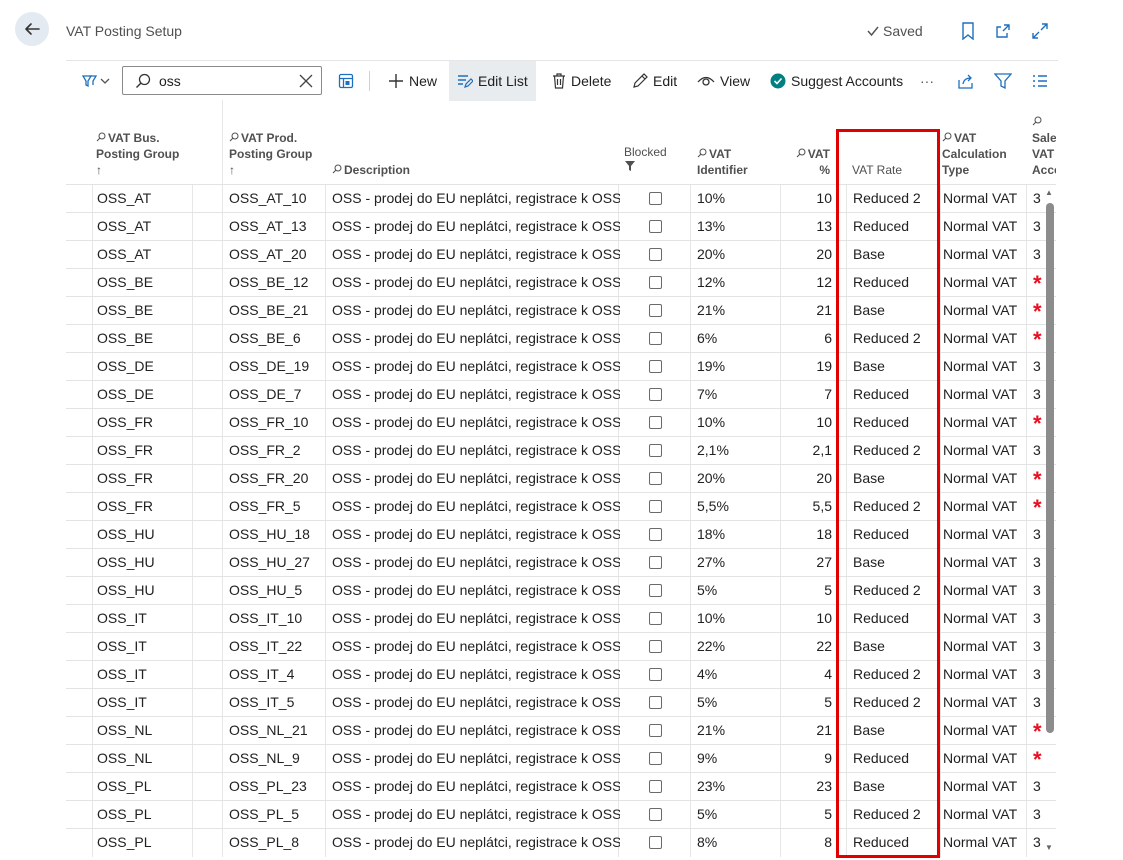 Image resolution: width=1123 pixels, height=860 pixels. Describe the element at coordinates (806, 507) in the screenshot. I see `cell-pct: 5,5` at that location.